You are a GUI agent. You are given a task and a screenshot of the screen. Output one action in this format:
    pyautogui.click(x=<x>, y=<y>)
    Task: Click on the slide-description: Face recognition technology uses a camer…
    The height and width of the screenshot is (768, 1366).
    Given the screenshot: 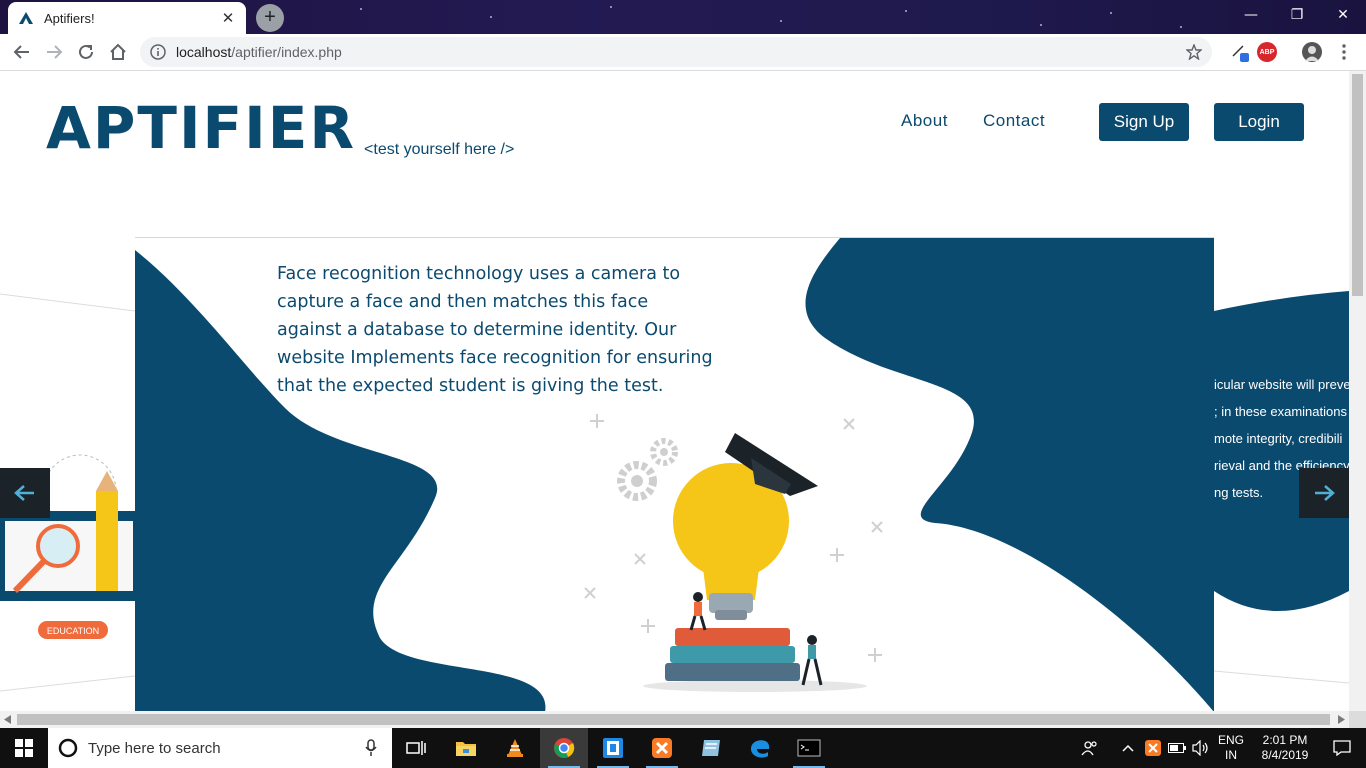 What is the action you would take?
    pyautogui.click(x=495, y=330)
    